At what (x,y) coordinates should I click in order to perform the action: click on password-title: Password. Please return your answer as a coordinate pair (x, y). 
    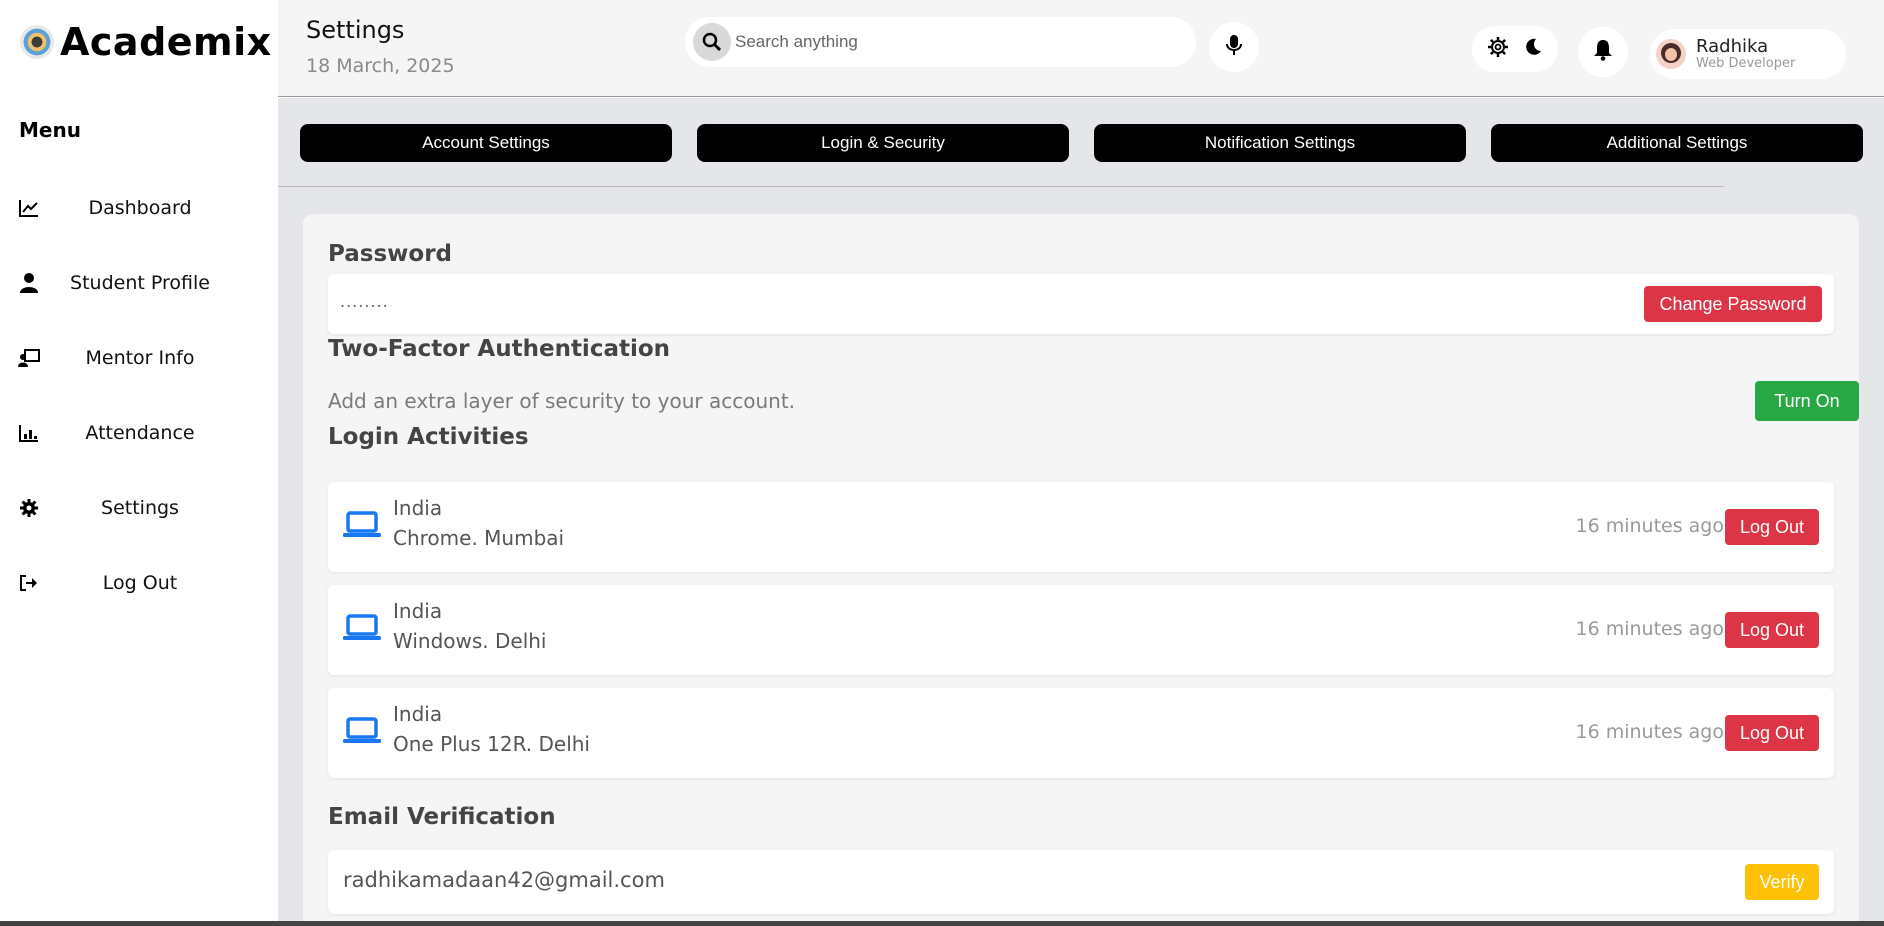
    Looking at the image, I should click on (390, 254).